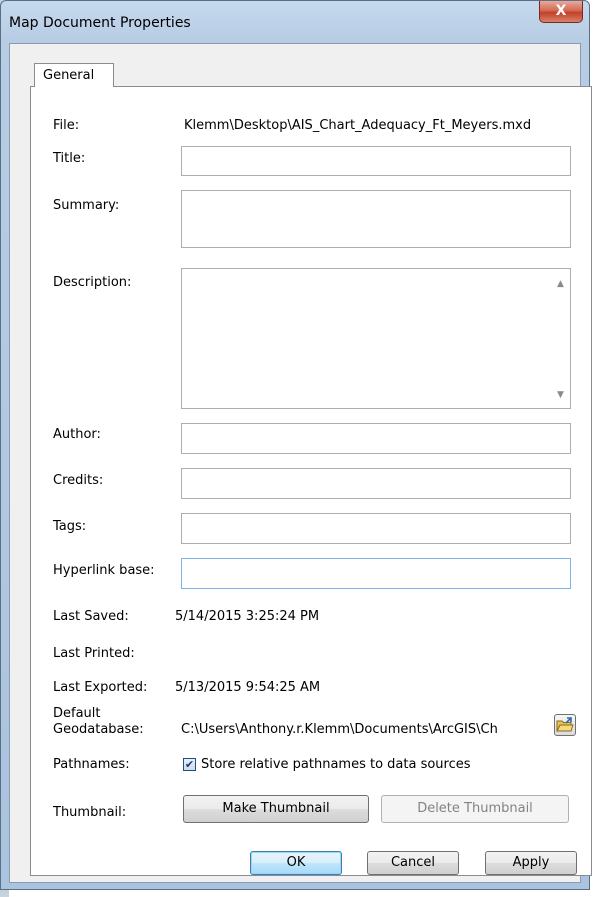 This screenshot has width=599, height=897. I want to click on tags-field, so click(376, 528).